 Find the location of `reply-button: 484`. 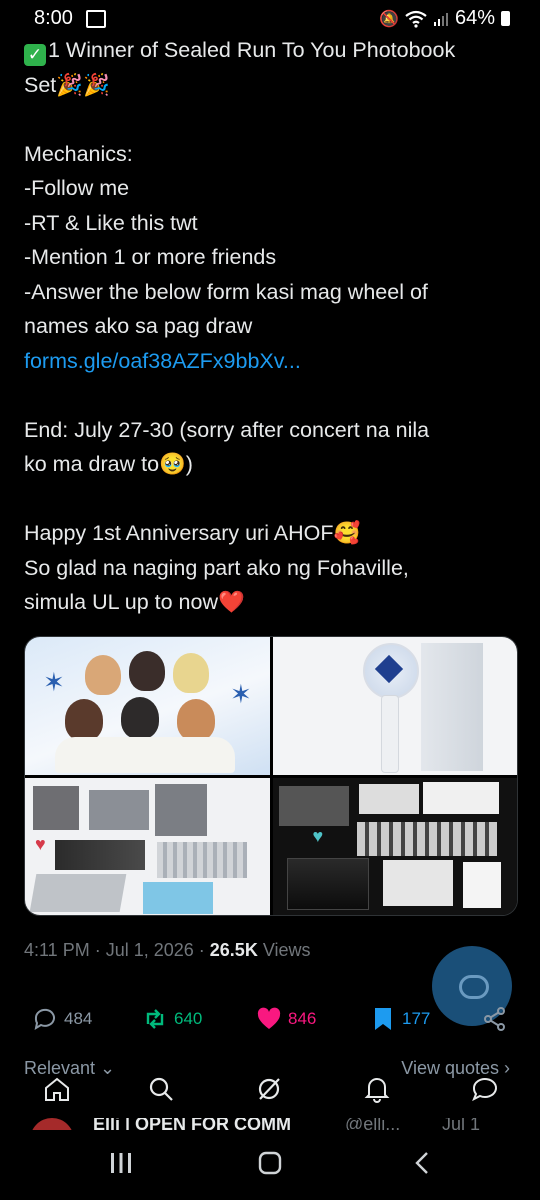

reply-button: 484 is located at coordinates (62, 1019).